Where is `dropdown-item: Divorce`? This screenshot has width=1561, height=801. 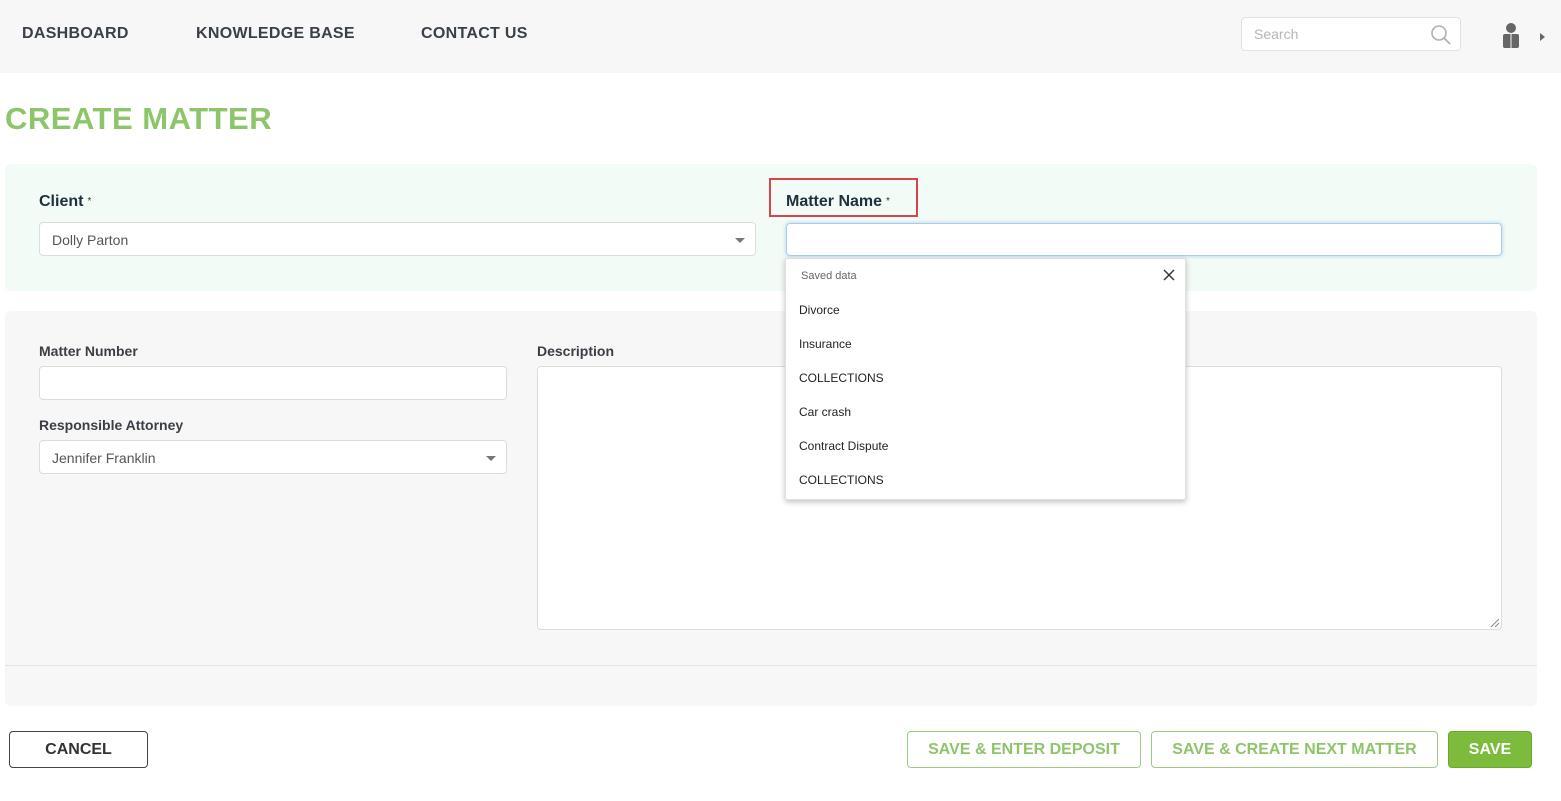 dropdown-item: Divorce is located at coordinates (984, 310).